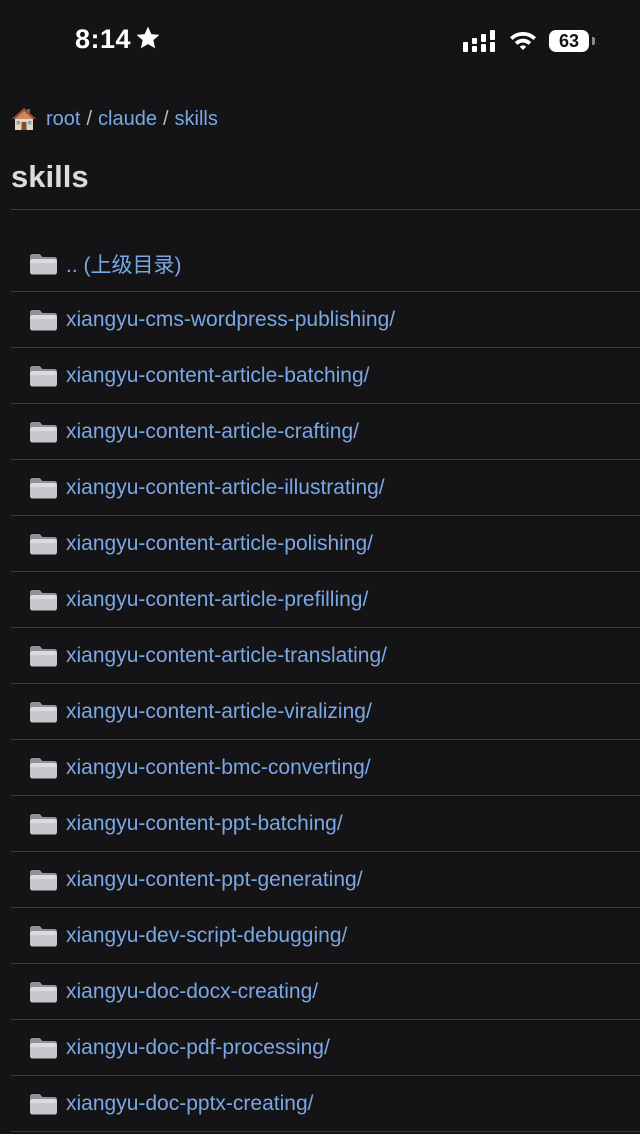 The height and width of the screenshot is (1134, 640). What do you see at coordinates (127, 119) in the screenshot?
I see `breadcrumb-link-claude: claude` at bounding box center [127, 119].